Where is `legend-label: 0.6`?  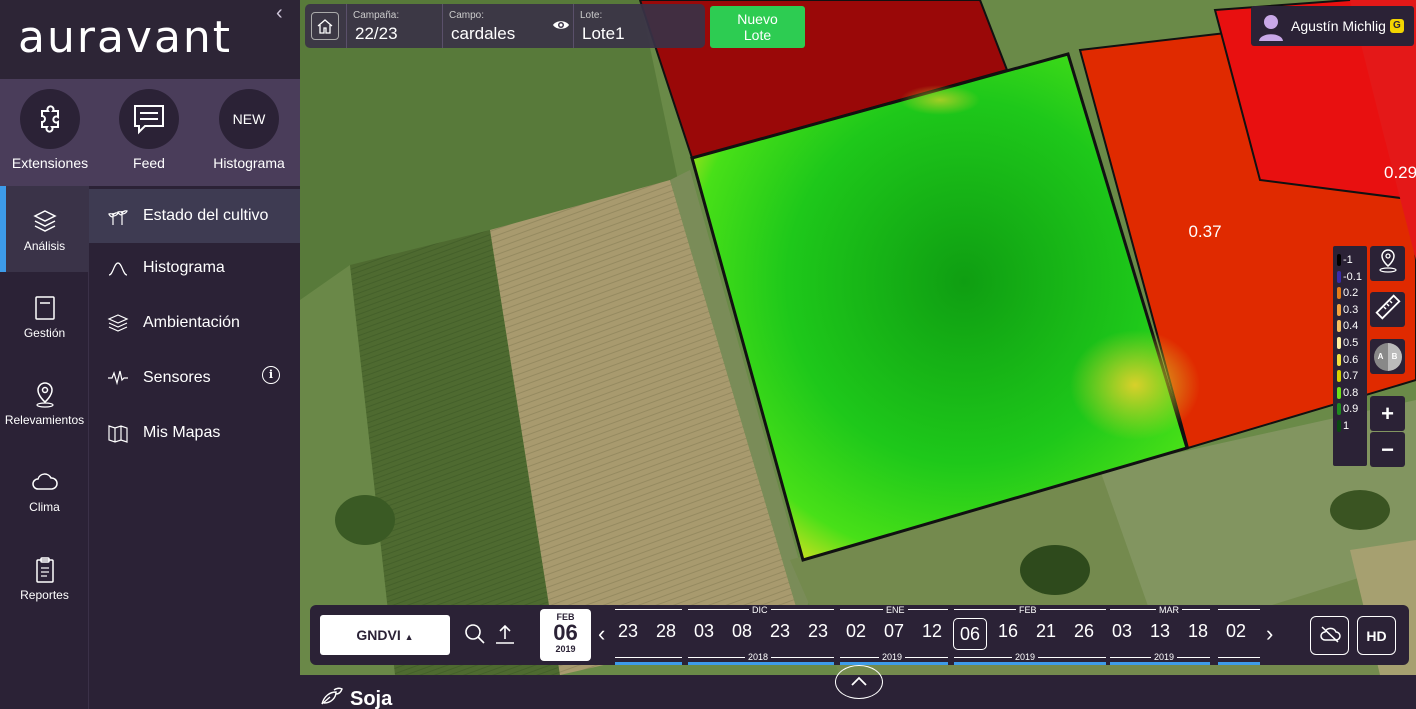
legend-label: 0.6 is located at coordinates (1351, 359).